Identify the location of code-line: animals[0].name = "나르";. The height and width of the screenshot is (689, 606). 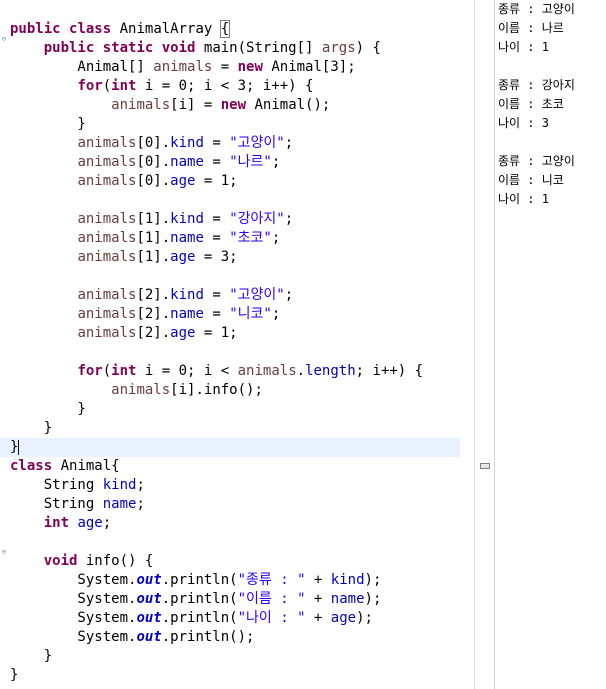
(145, 162).